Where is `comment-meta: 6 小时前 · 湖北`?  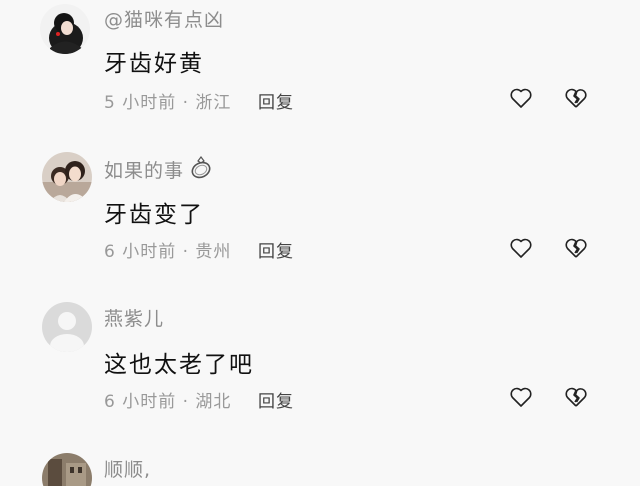
comment-meta: 6 小时前 · 湖北 is located at coordinates (168, 402).